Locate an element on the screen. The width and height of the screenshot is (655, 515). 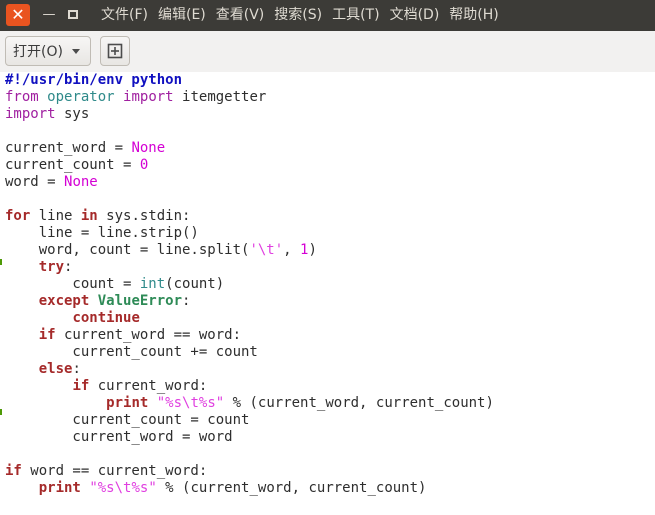
code-token: #!/usr/bin/env python is located at coordinates (94, 80).